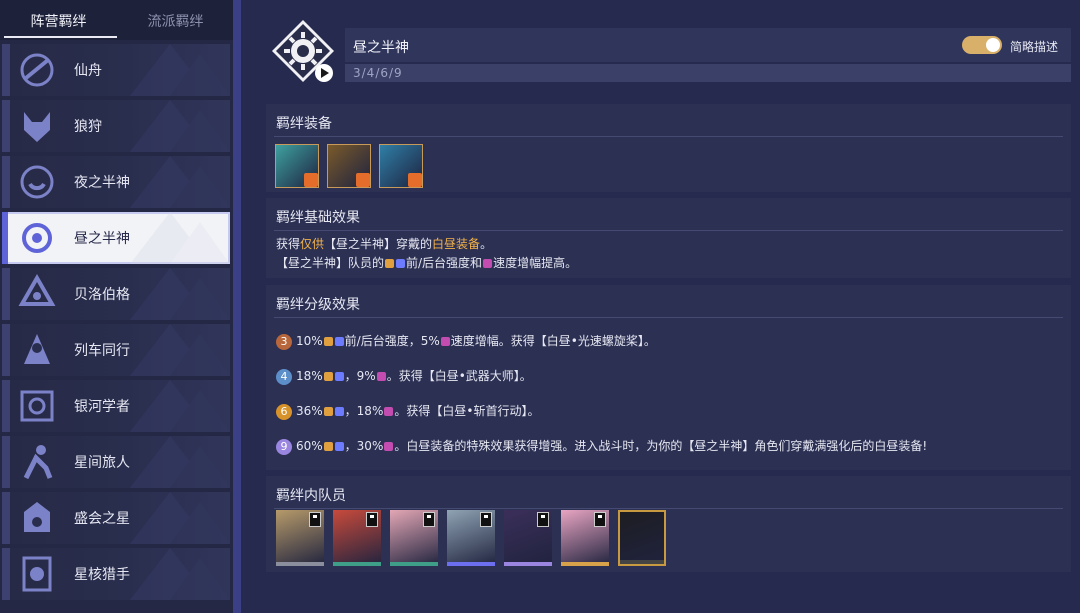 The image size is (1080, 613). Describe the element at coordinates (284, 411) in the screenshot. I see `tier-badge: 6` at that location.